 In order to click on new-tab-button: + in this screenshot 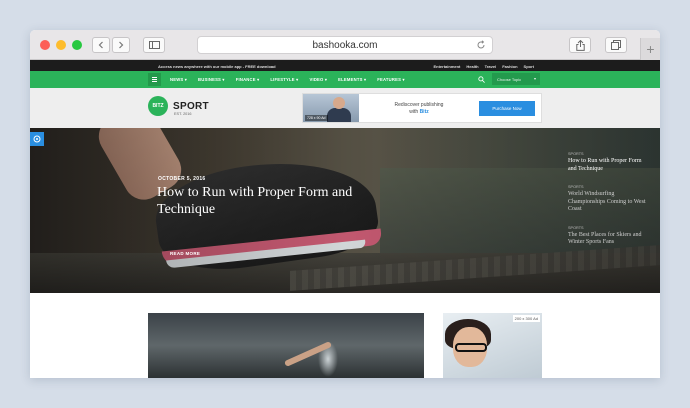, I will do `click(650, 49)`.